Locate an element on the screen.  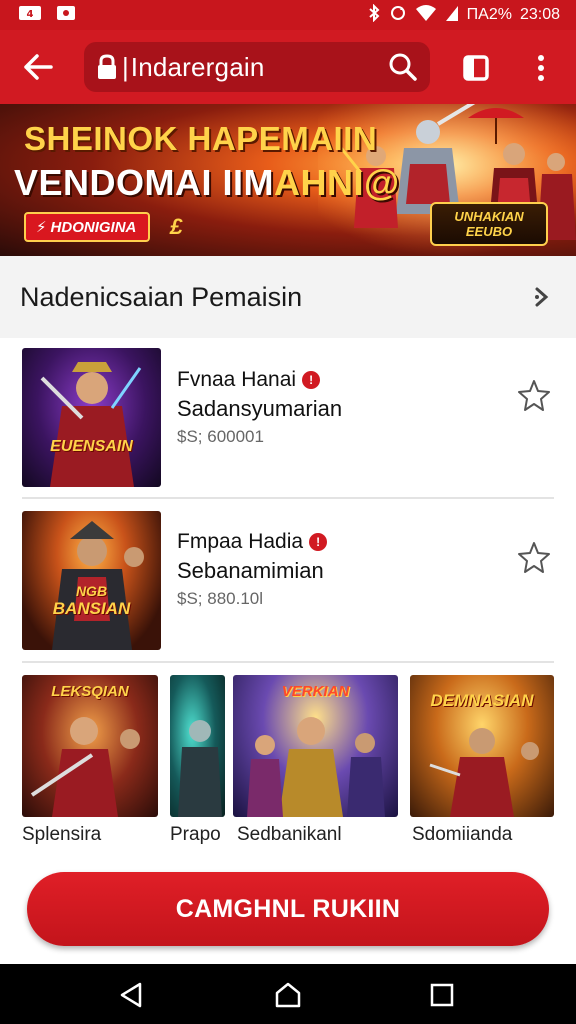
url-text: Indarergain is located at coordinates (197, 66).